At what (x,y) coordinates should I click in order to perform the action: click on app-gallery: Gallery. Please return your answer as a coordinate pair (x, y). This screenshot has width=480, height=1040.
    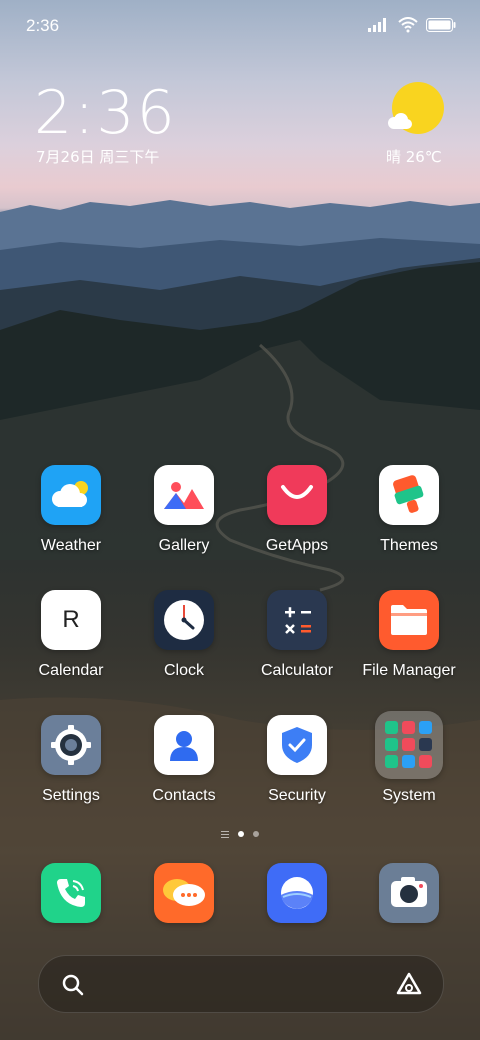
    Looking at the image, I should click on (184, 510).